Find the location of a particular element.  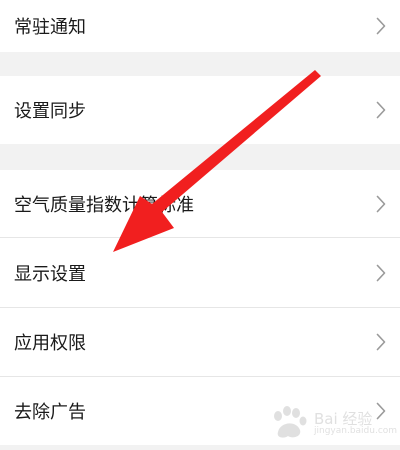

settings-item-label: 常驻通知 is located at coordinates (50, 27).